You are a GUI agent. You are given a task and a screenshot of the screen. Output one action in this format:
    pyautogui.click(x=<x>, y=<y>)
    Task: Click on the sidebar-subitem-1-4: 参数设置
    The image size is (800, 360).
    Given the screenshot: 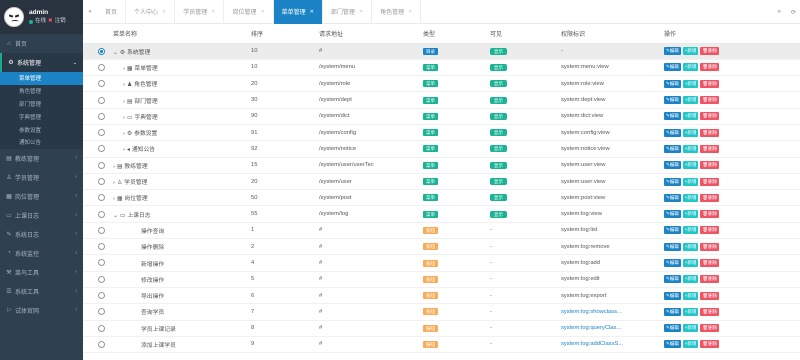 What is the action you would take?
    pyautogui.click(x=41, y=129)
    